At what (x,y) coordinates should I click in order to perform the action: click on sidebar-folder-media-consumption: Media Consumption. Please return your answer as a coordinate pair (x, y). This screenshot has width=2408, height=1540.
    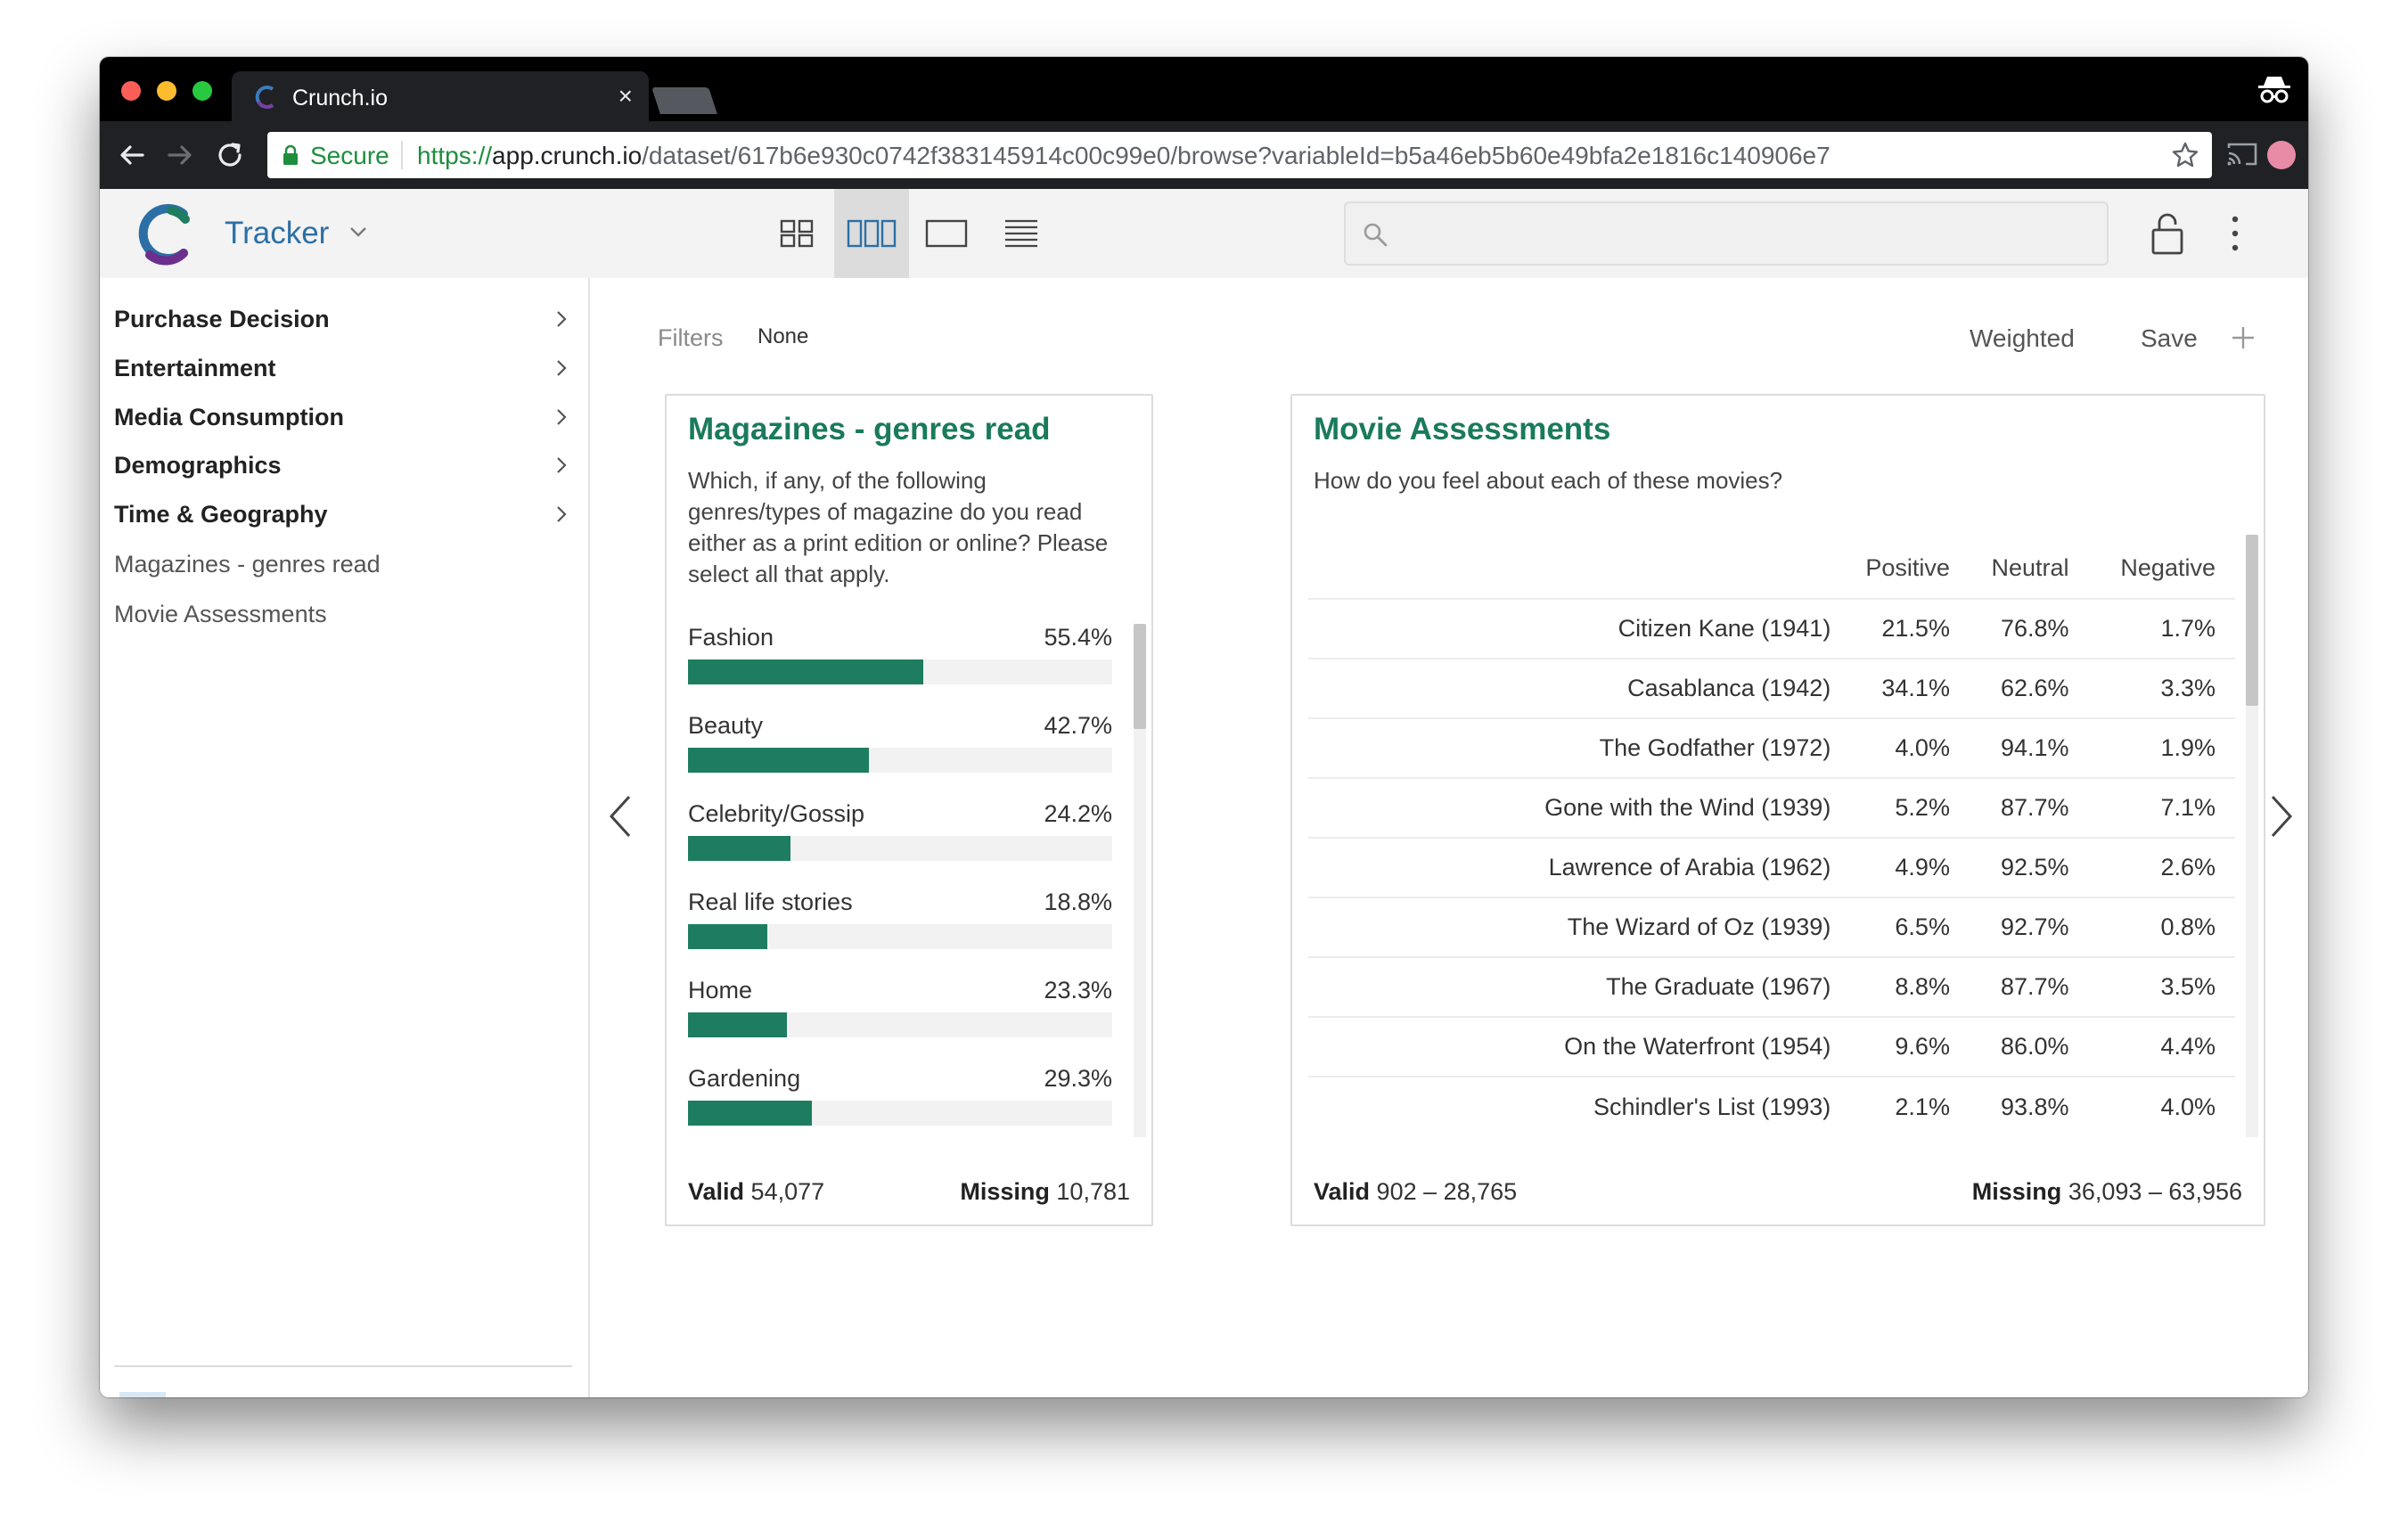
    Looking at the image, I should click on (341, 417).